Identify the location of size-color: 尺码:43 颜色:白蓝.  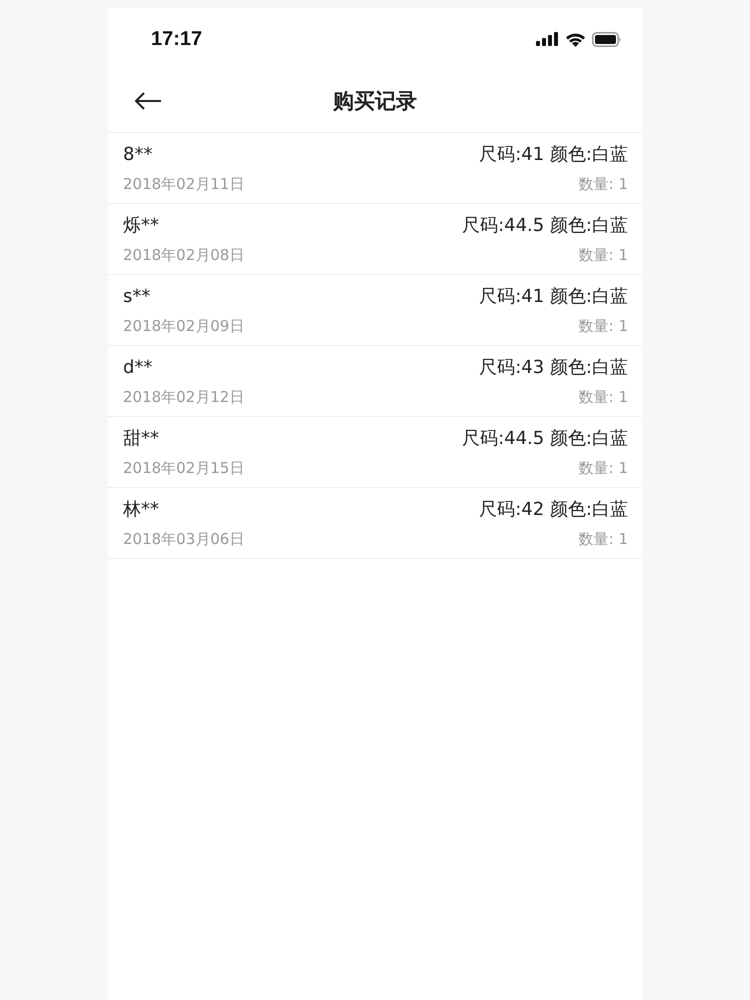
(553, 367).